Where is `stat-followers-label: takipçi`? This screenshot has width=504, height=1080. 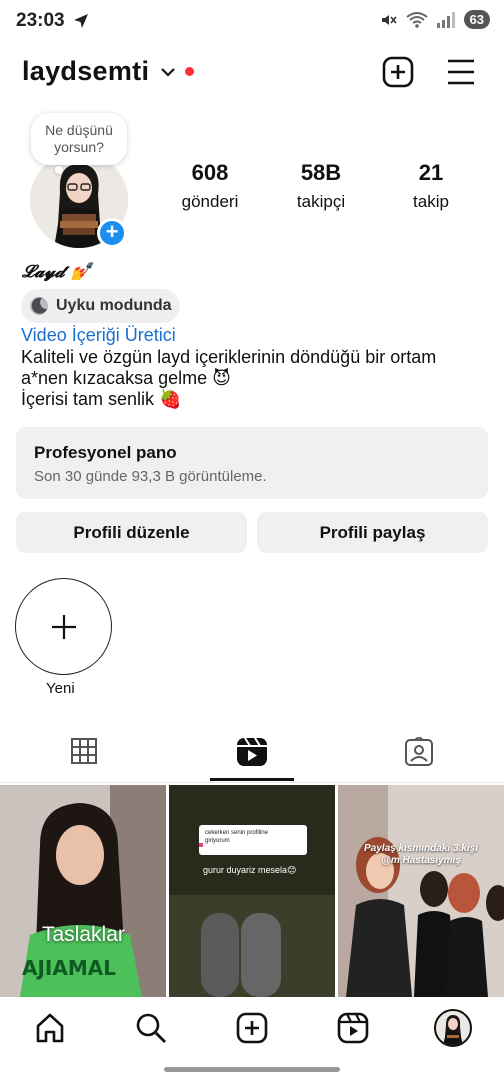
stat-followers-label: takipçi is located at coordinates (321, 201).